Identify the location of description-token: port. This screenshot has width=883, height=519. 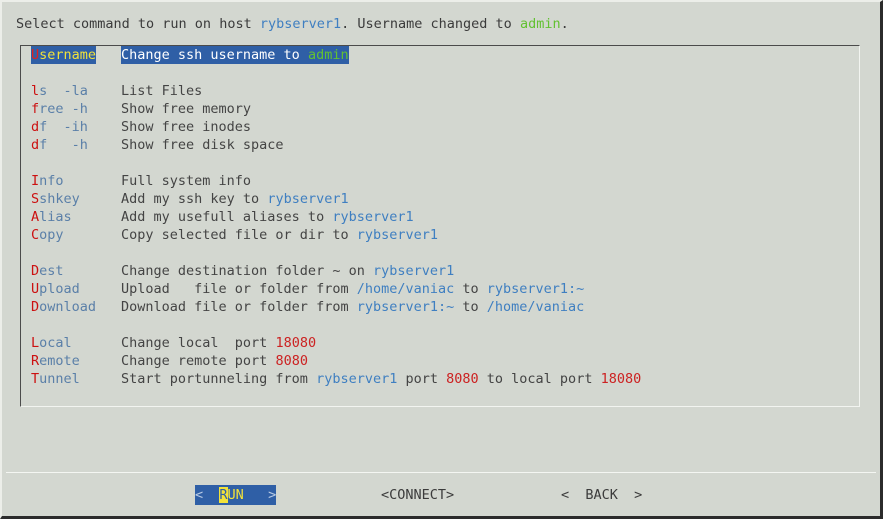
(422, 379).